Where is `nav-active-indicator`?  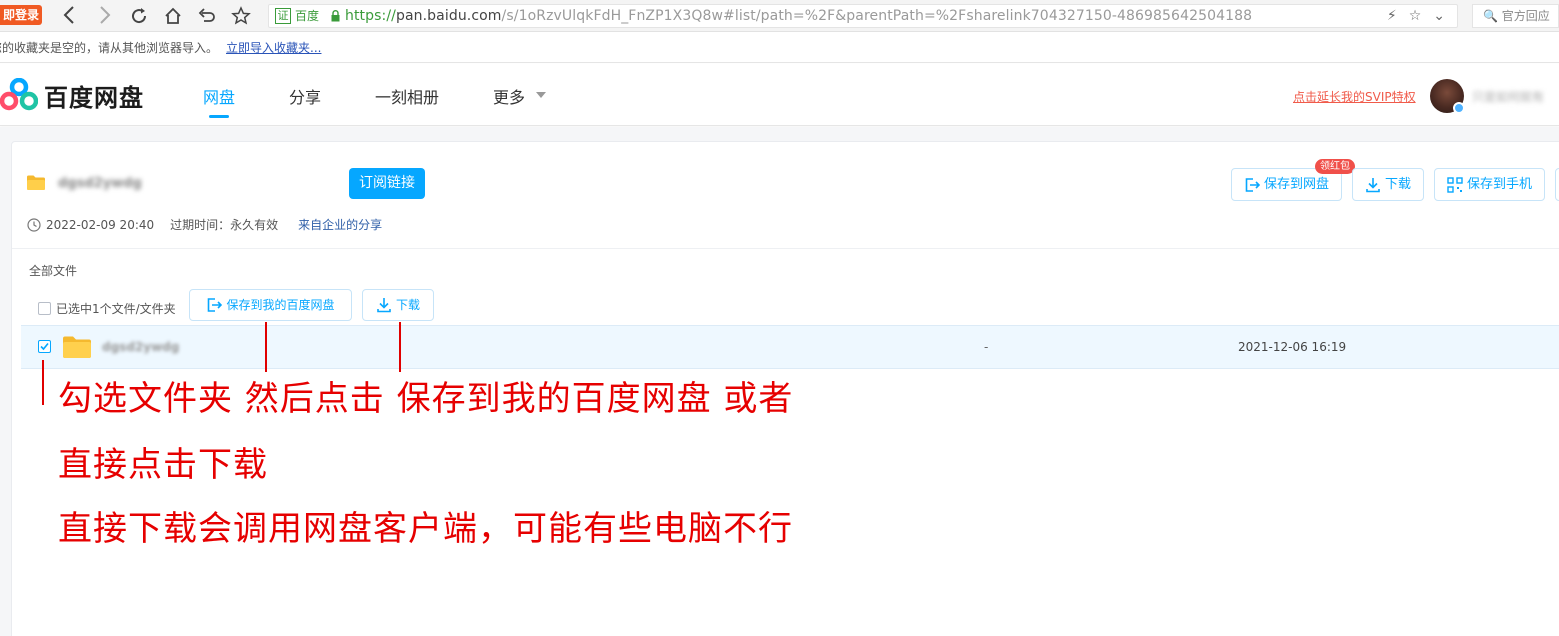
nav-active-indicator is located at coordinates (219, 116).